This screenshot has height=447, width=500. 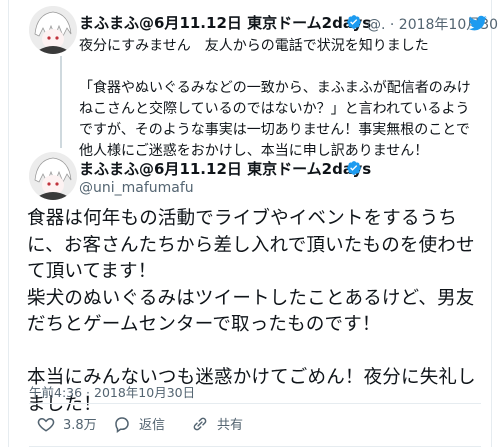 I want to click on share-button: 共有, so click(x=217, y=423).